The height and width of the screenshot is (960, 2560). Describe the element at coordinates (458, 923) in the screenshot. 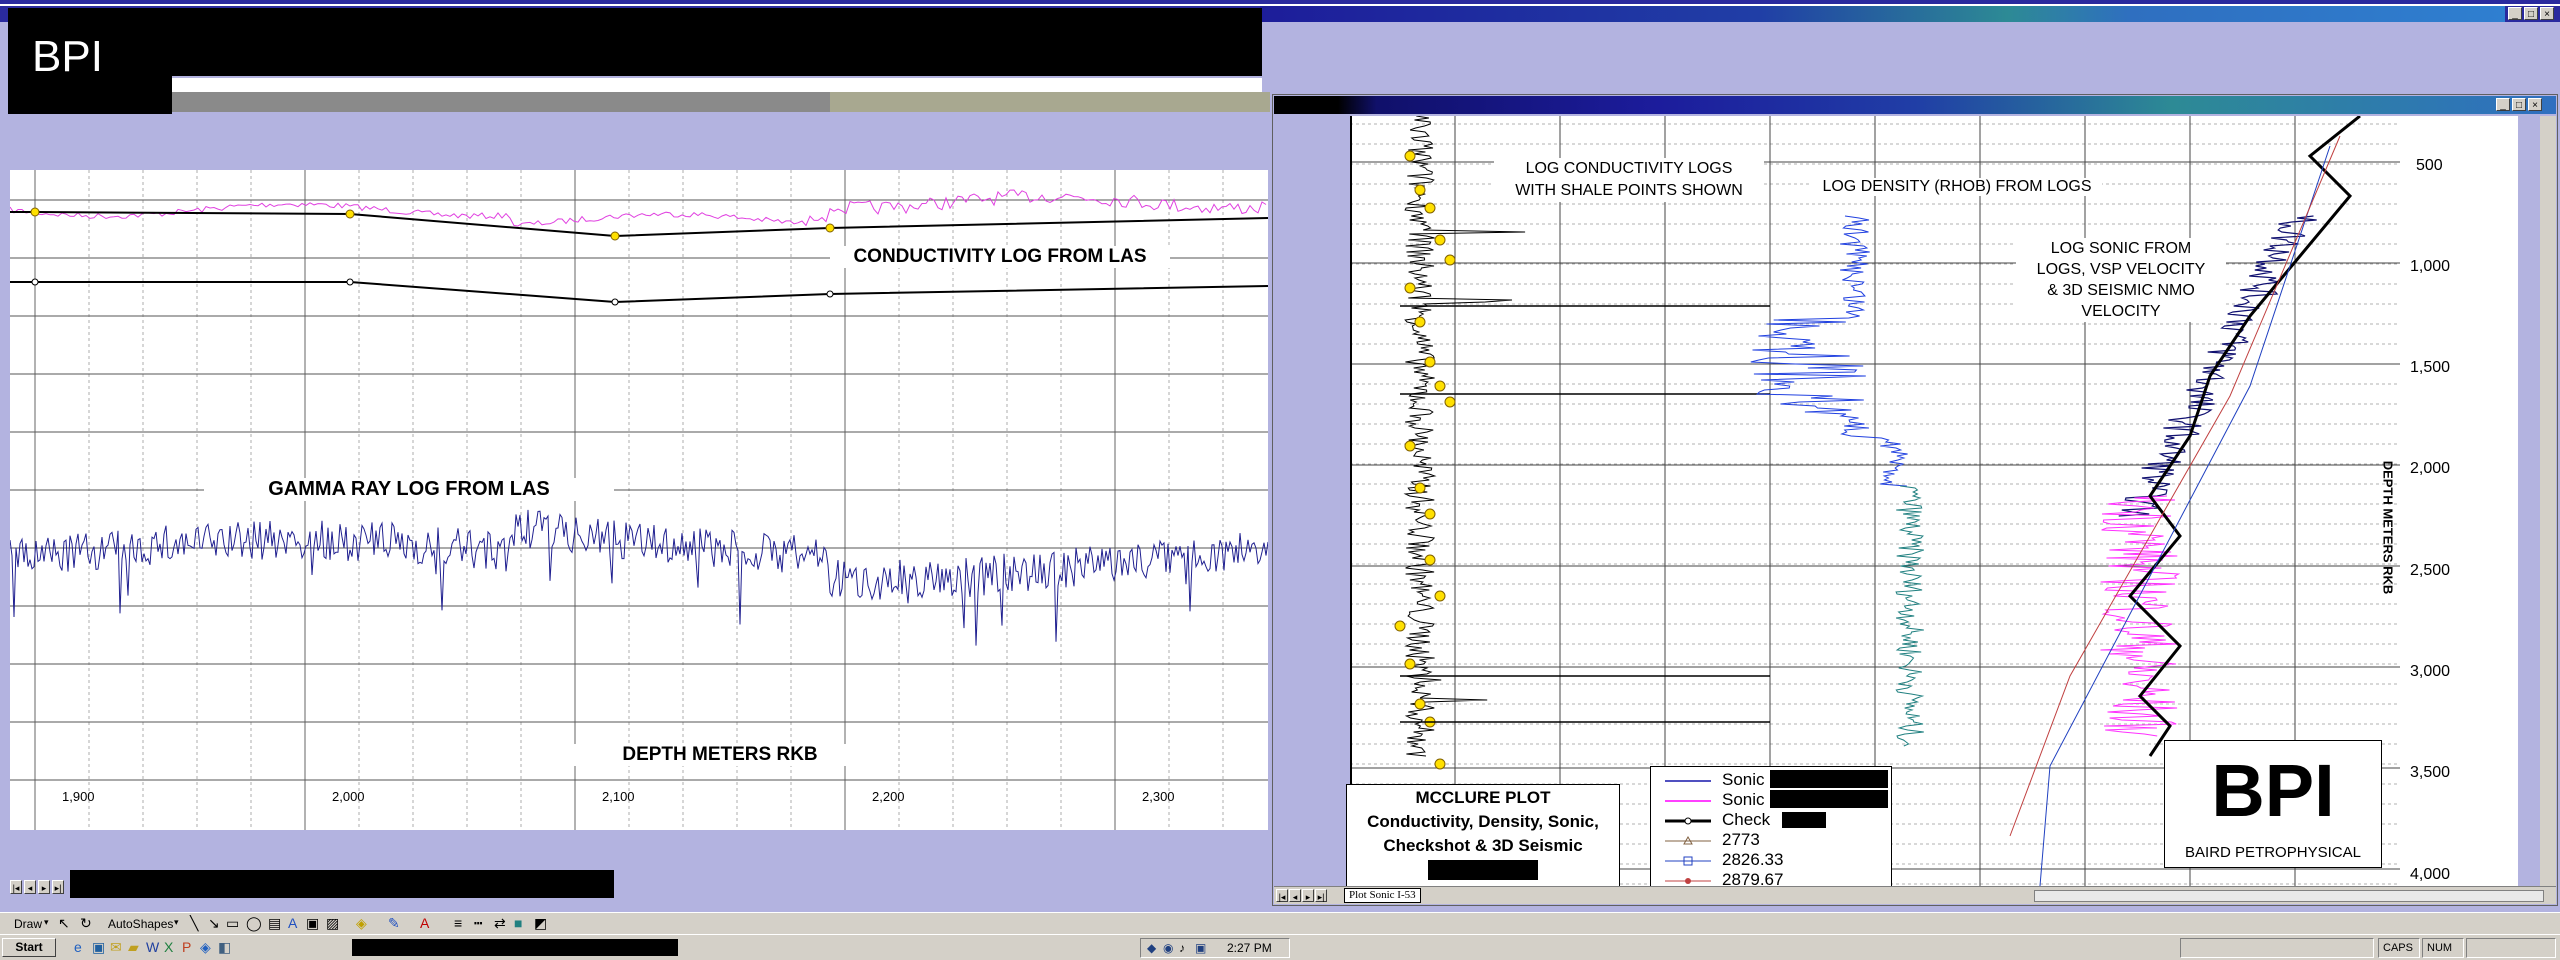

I see `line-style-icon: ≡` at that location.